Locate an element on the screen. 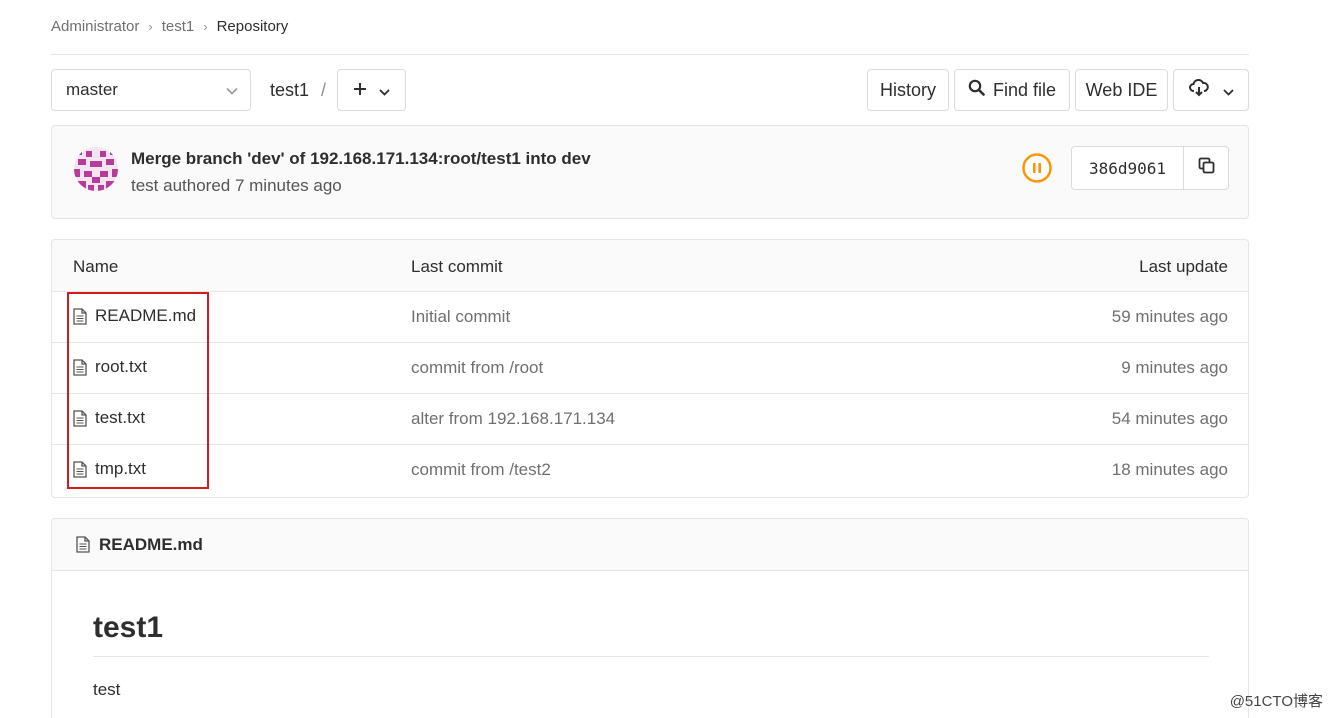  table-header: Name Last commit Last update is located at coordinates (650, 266).